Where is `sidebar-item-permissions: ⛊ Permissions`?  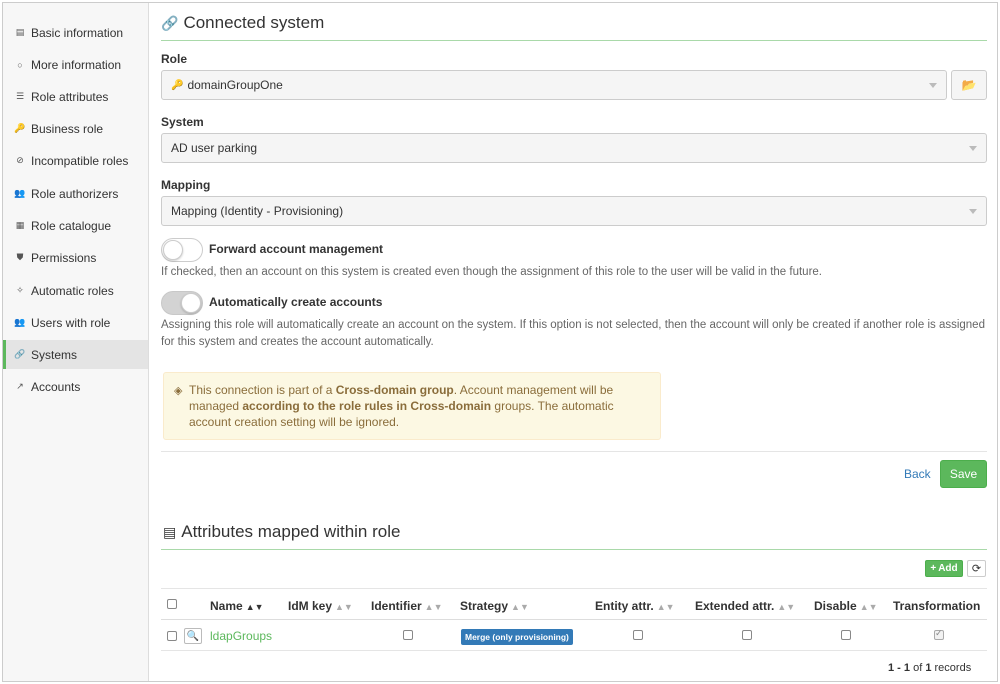 sidebar-item-permissions: ⛊ Permissions is located at coordinates (75, 257).